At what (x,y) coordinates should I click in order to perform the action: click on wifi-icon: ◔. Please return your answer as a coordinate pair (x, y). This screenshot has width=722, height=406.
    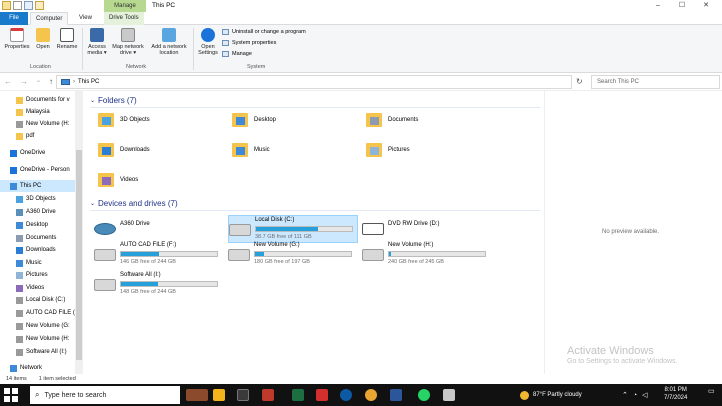
    Looking at the image, I should click on (635, 395).